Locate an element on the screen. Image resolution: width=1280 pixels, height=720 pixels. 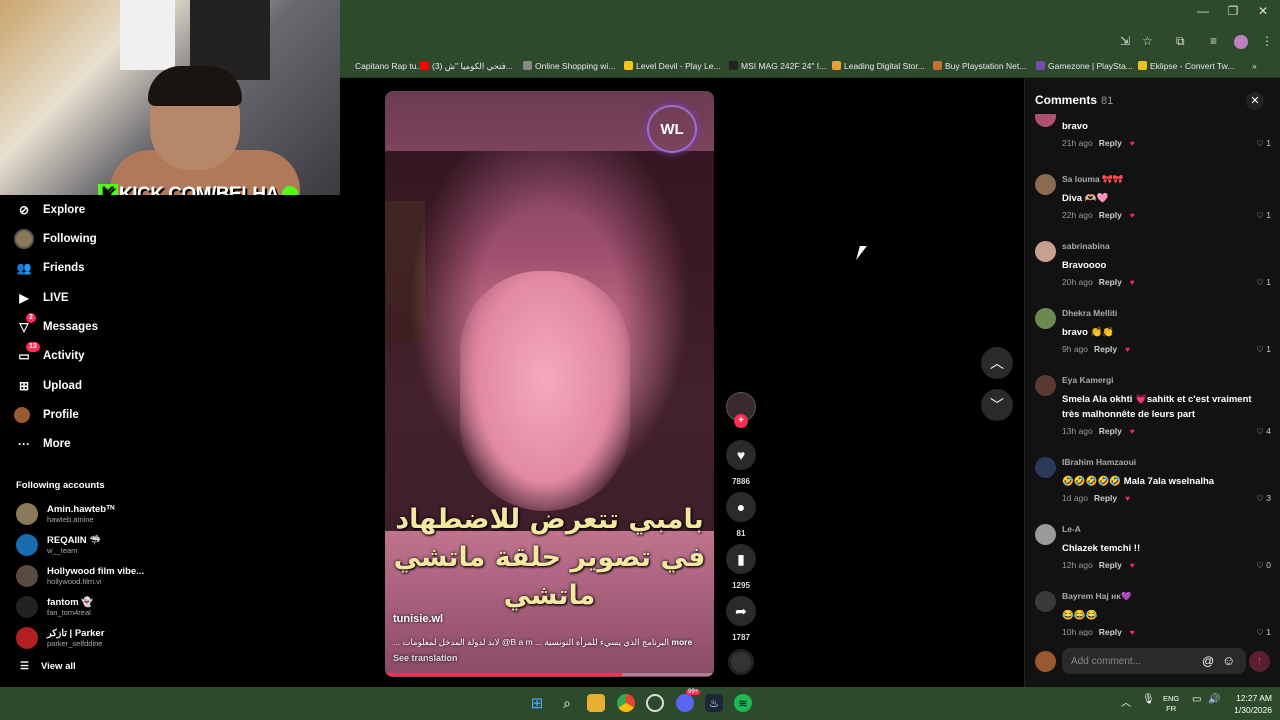
microphone-icon: 🎙 is located at coordinates (1148, 699).